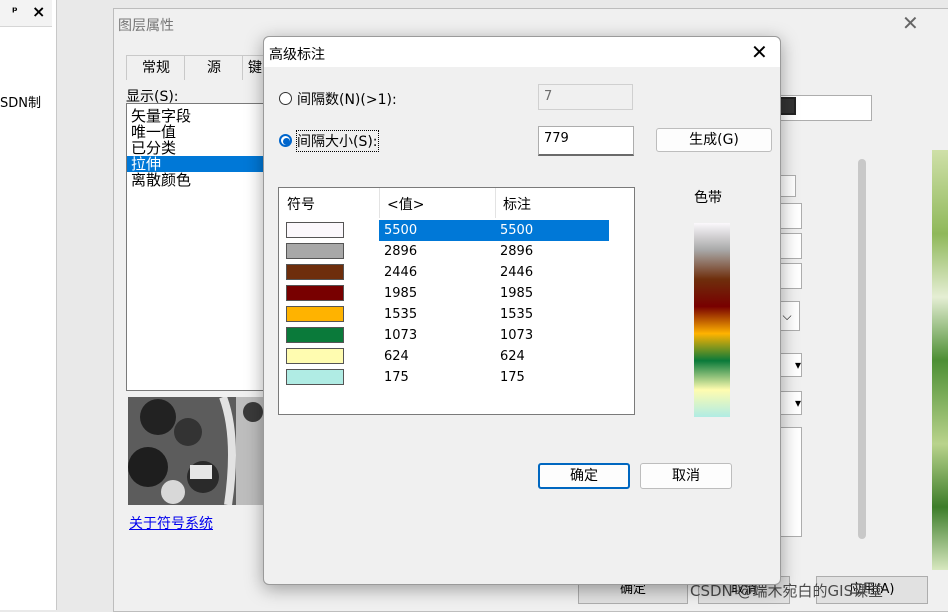 The height and width of the screenshot is (612, 948). Describe the element at coordinates (400, 251) in the screenshot. I see `value-cell: 2896` at that location.